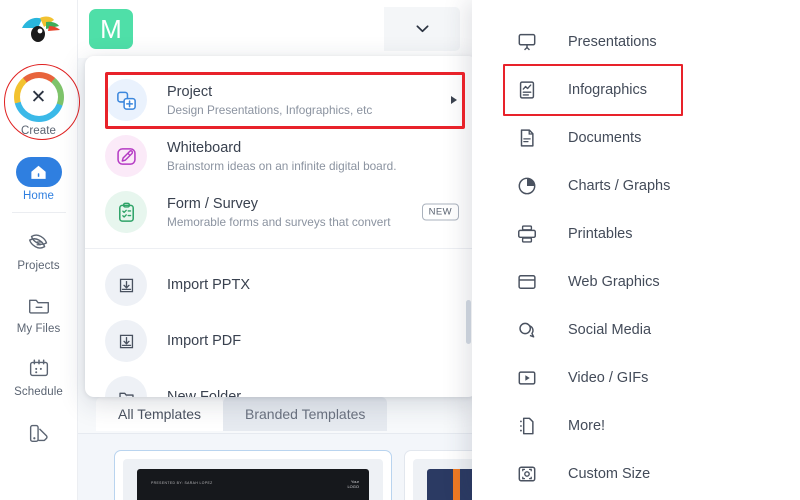 The image size is (800, 500). What do you see at coordinates (605, 138) in the screenshot?
I see `submenu-item-label: Documents` at bounding box center [605, 138].